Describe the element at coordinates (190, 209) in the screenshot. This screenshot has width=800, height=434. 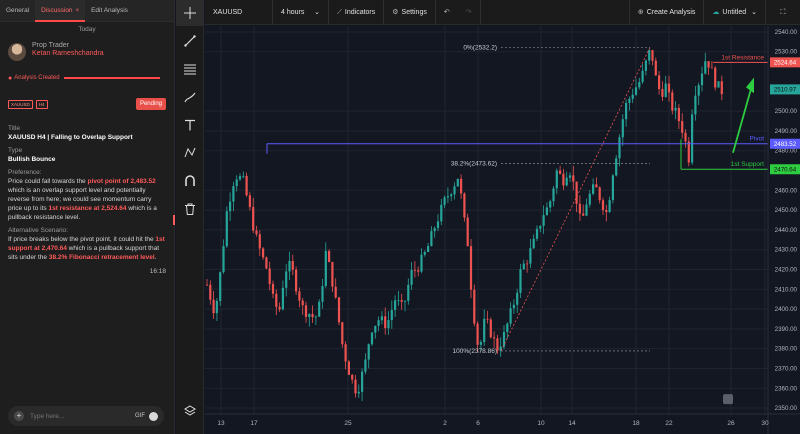
I see `trash-icon` at that location.